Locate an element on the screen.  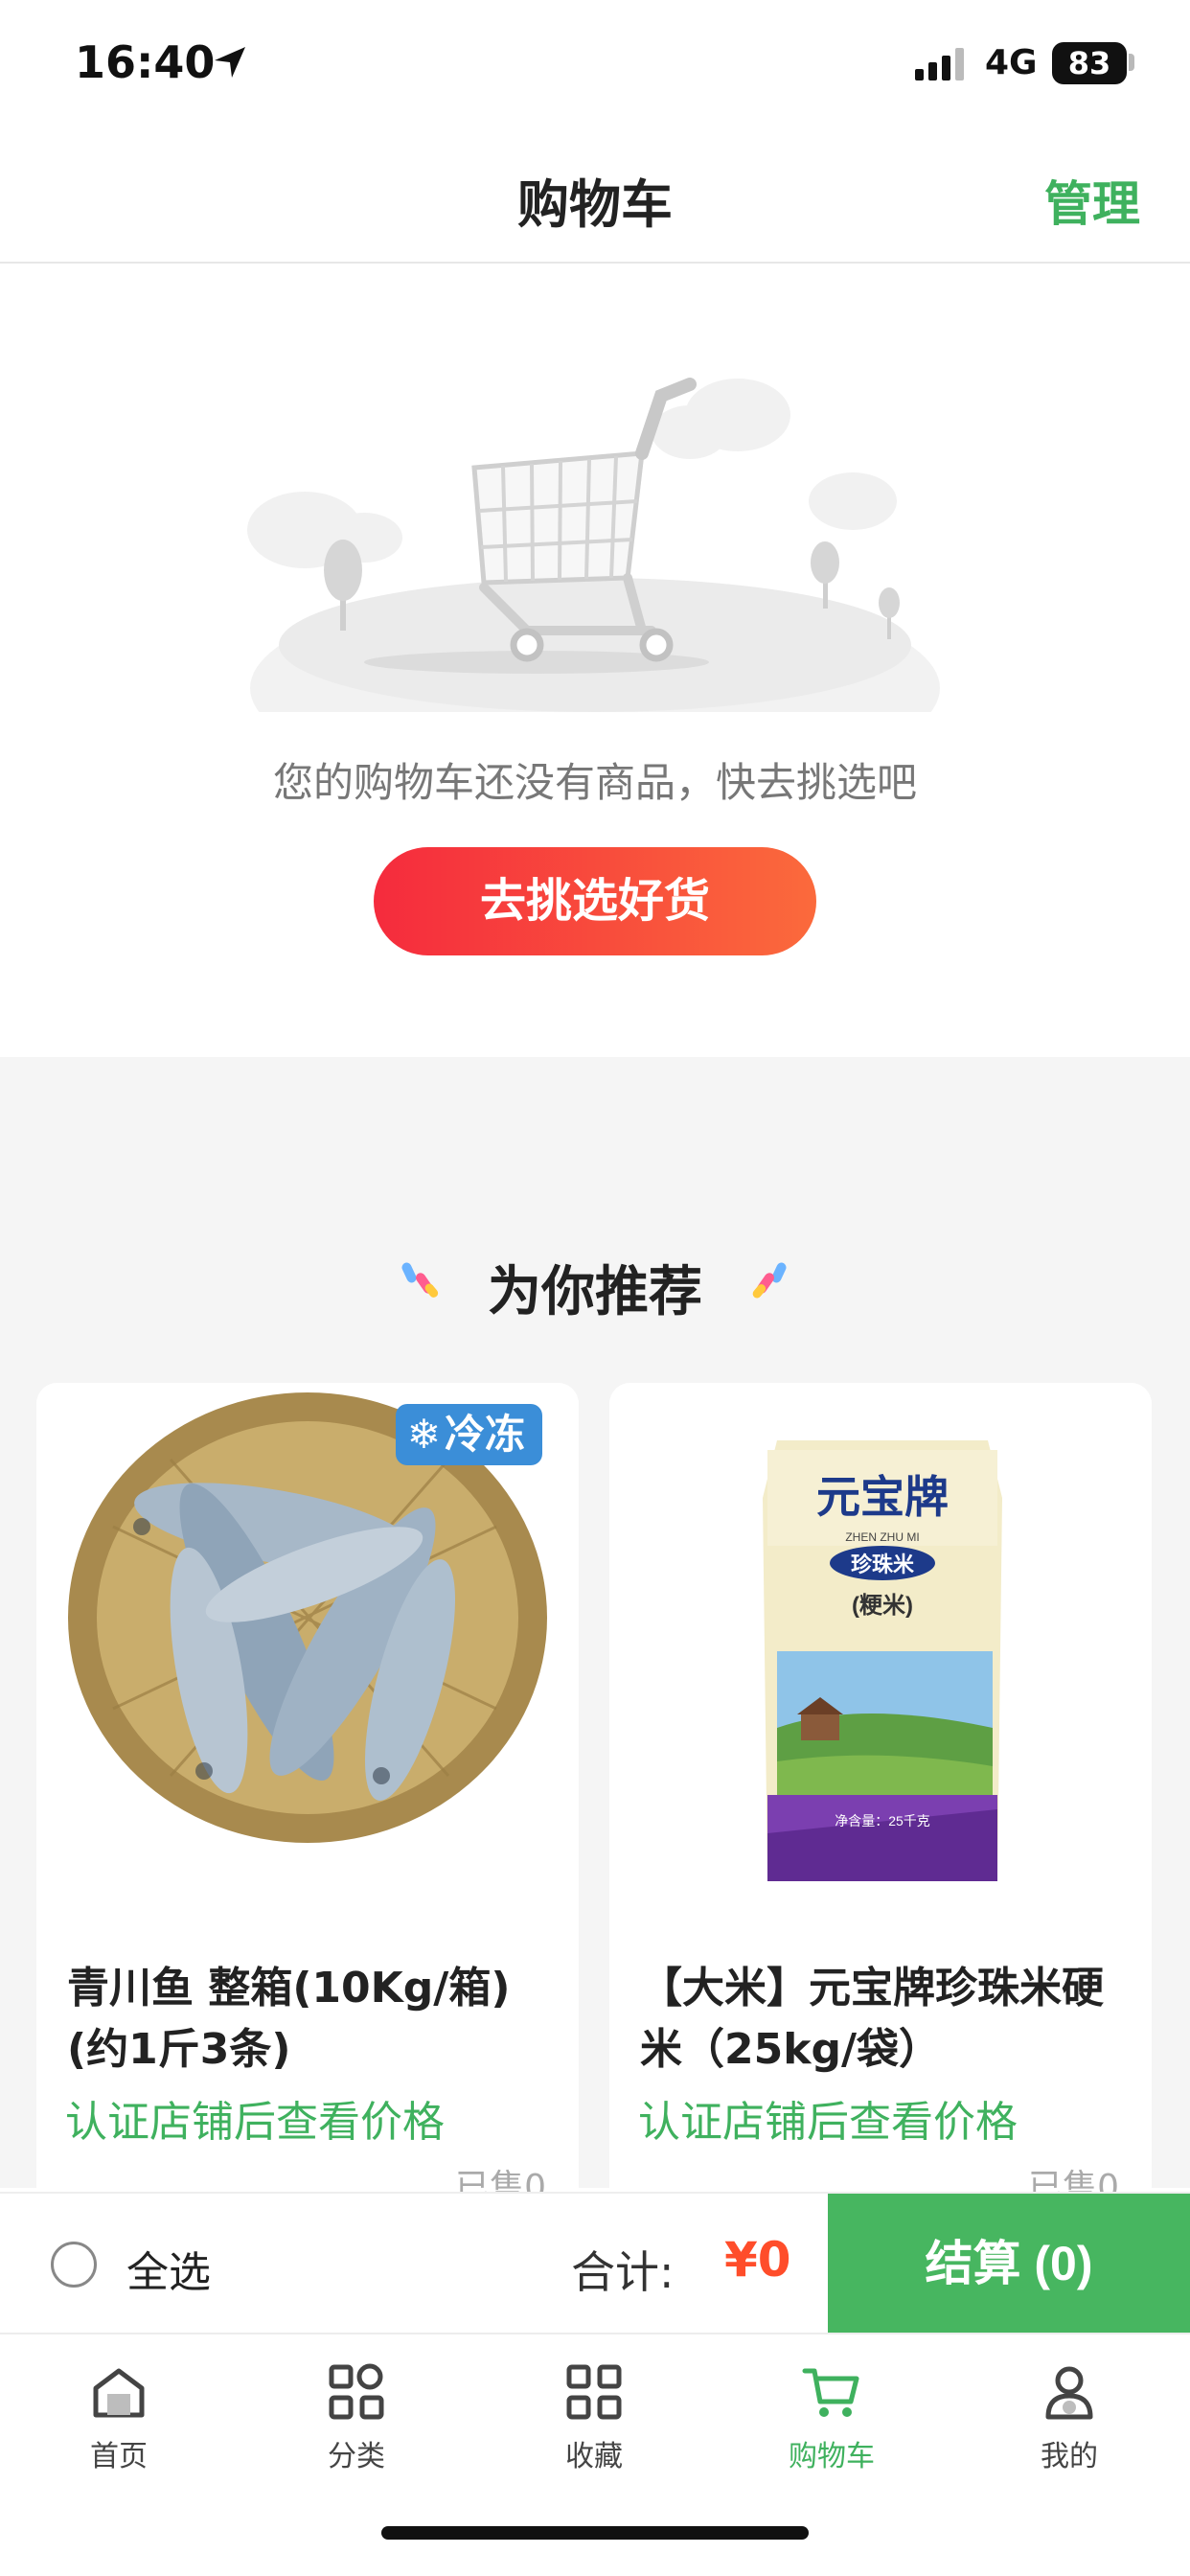
tab-profile: 我的 is located at coordinates (1069, 2418).